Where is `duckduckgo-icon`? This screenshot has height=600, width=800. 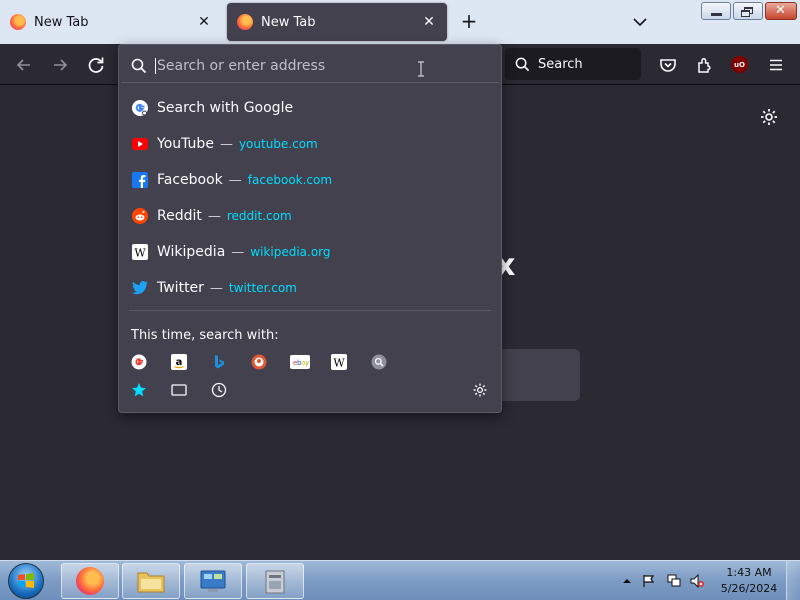
duckduckgo-icon is located at coordinates (259, 362).